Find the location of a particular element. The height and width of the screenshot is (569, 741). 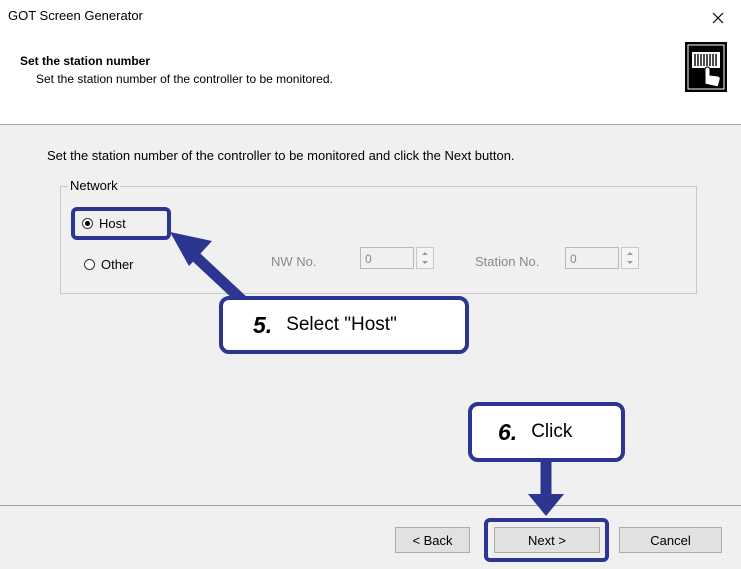

step-6-callout: 6. Click is located at coordinates (546, 432).